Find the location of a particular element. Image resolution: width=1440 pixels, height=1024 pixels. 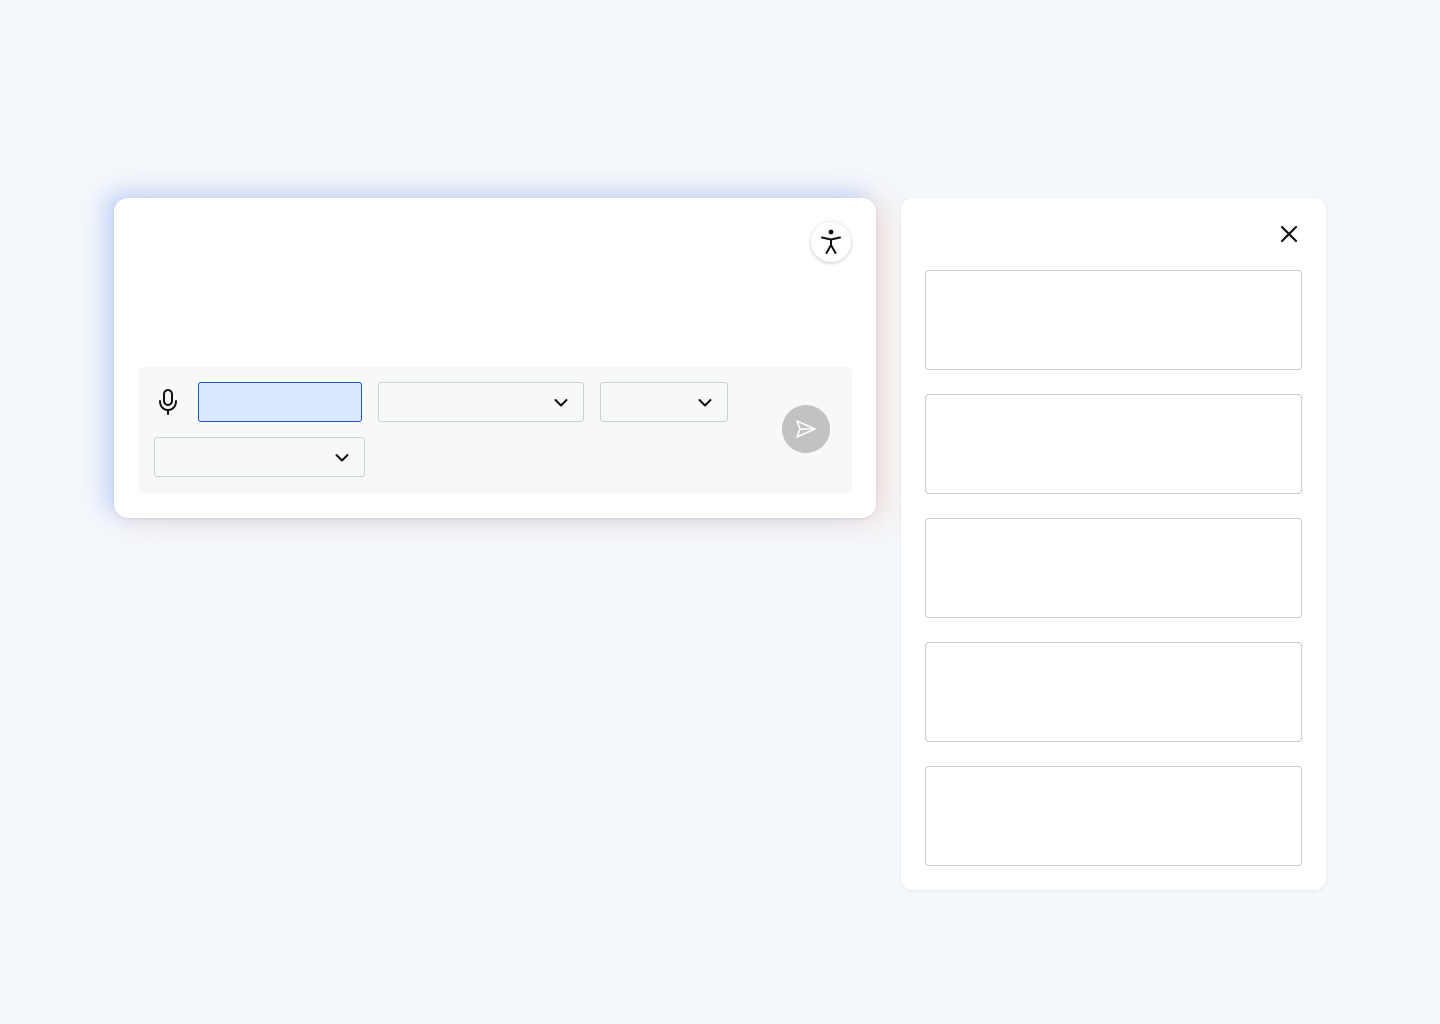

close-icon is located at coordinates (1289, 234).